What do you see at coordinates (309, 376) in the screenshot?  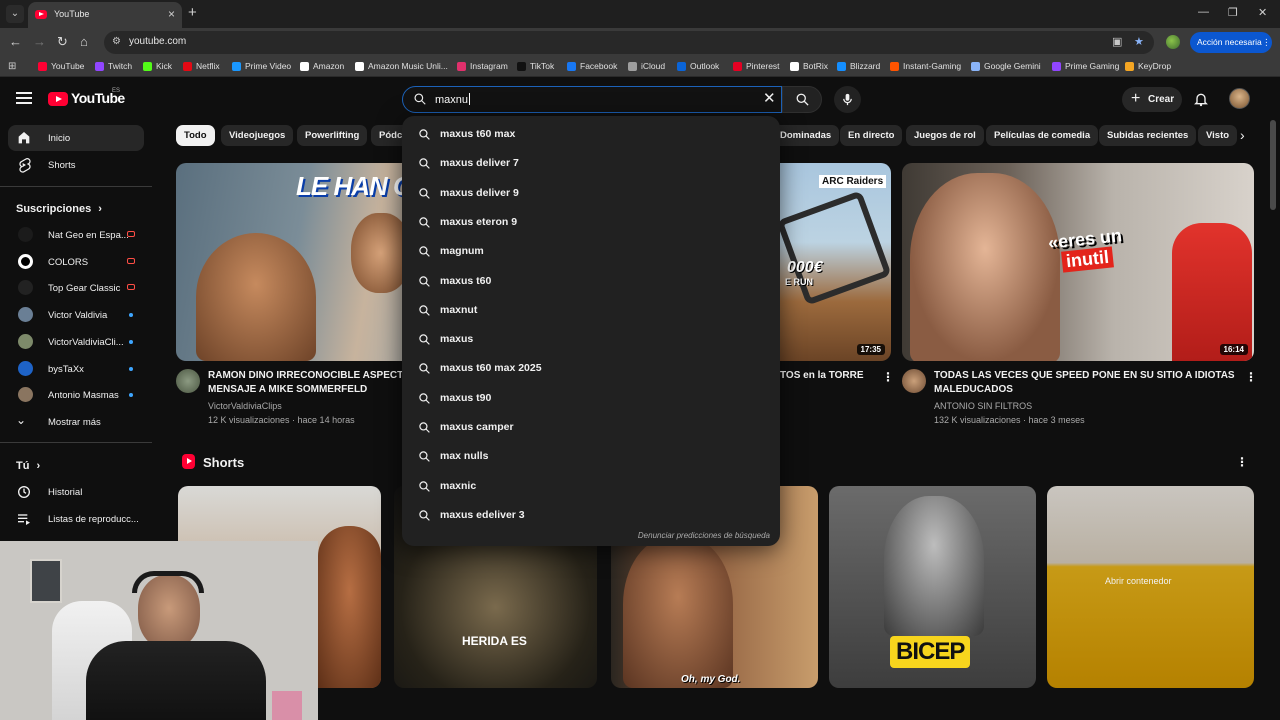 I see `video-title: RAMON DINO IRRECONOCIBLE ASPECTO` at bounding box center [309, 376].